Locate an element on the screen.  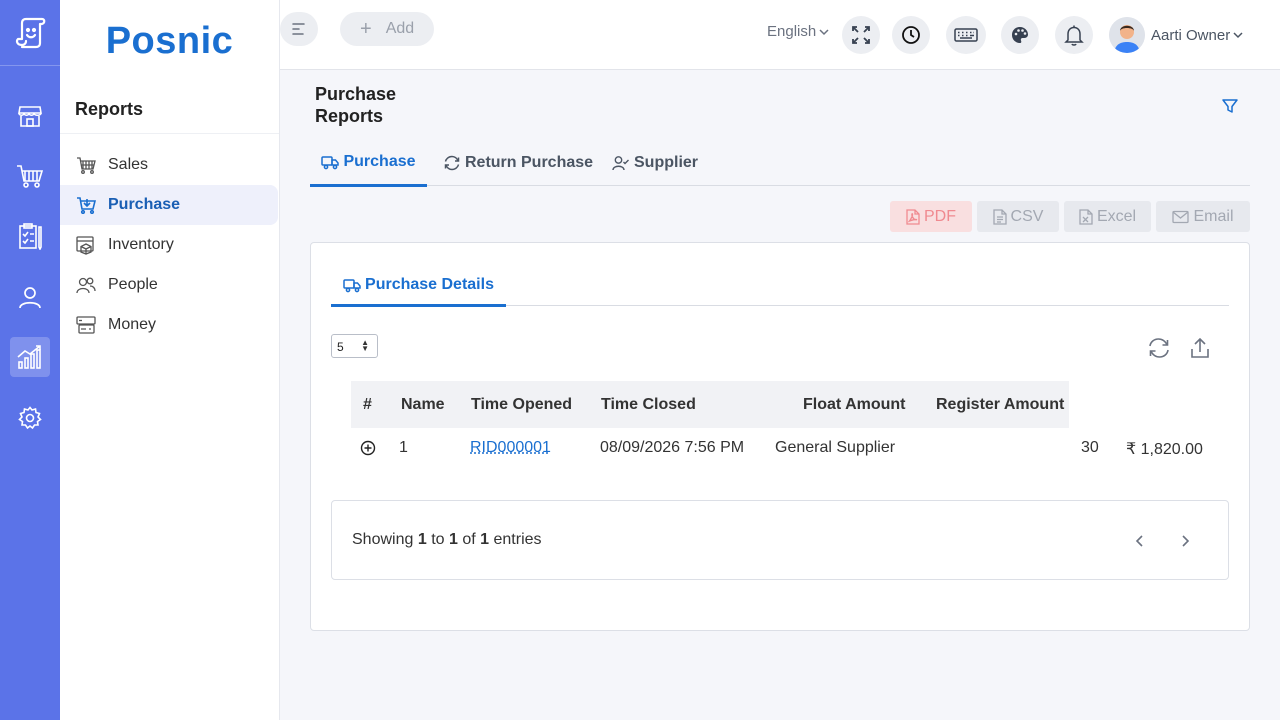
pagination-info: Showing 1 to 1 of 1 entries is located at coordinates (447, 540).